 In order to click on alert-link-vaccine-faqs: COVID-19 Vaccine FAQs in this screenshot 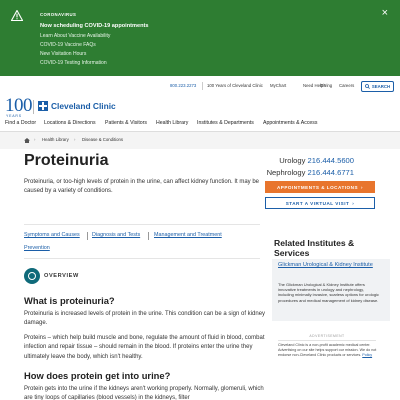, I will do `click(68, 45)`.